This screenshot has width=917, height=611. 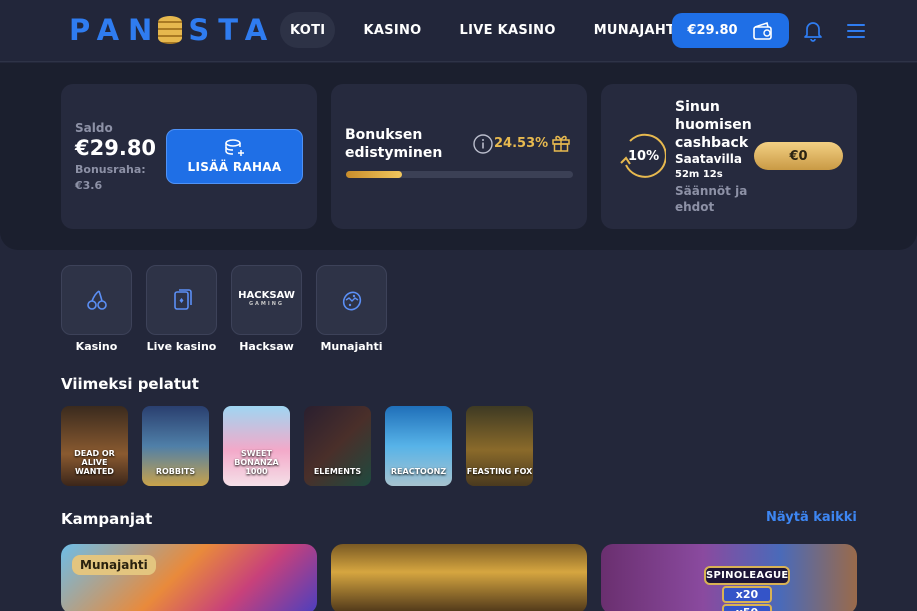 What do you see at coordinates (170, 30) in the screenshot?
I see `coin-stack-icon` at bounding box center [170, 30].